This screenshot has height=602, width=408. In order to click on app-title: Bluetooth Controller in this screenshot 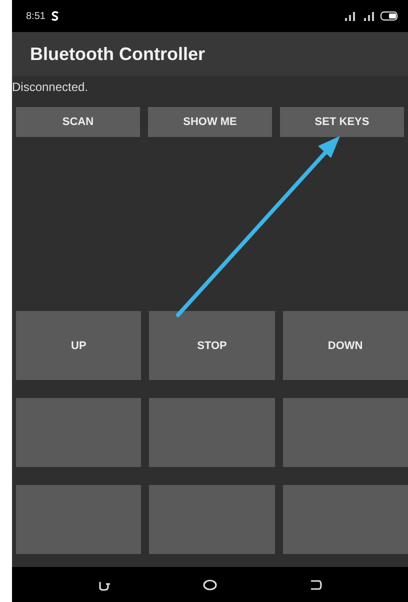, I will do `click(117, 54)`.